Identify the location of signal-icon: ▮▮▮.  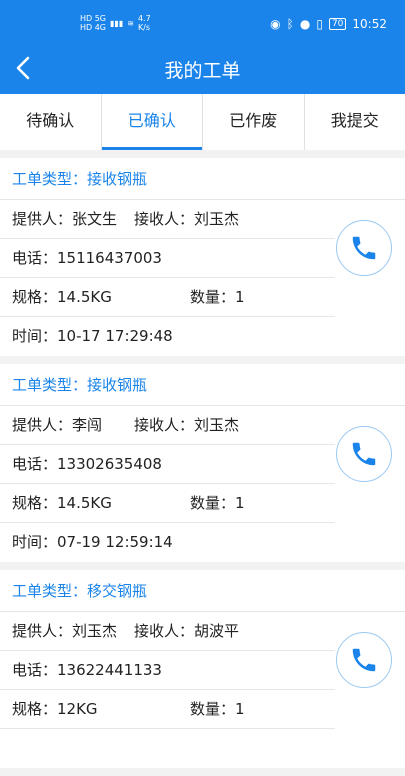
(116, 23).